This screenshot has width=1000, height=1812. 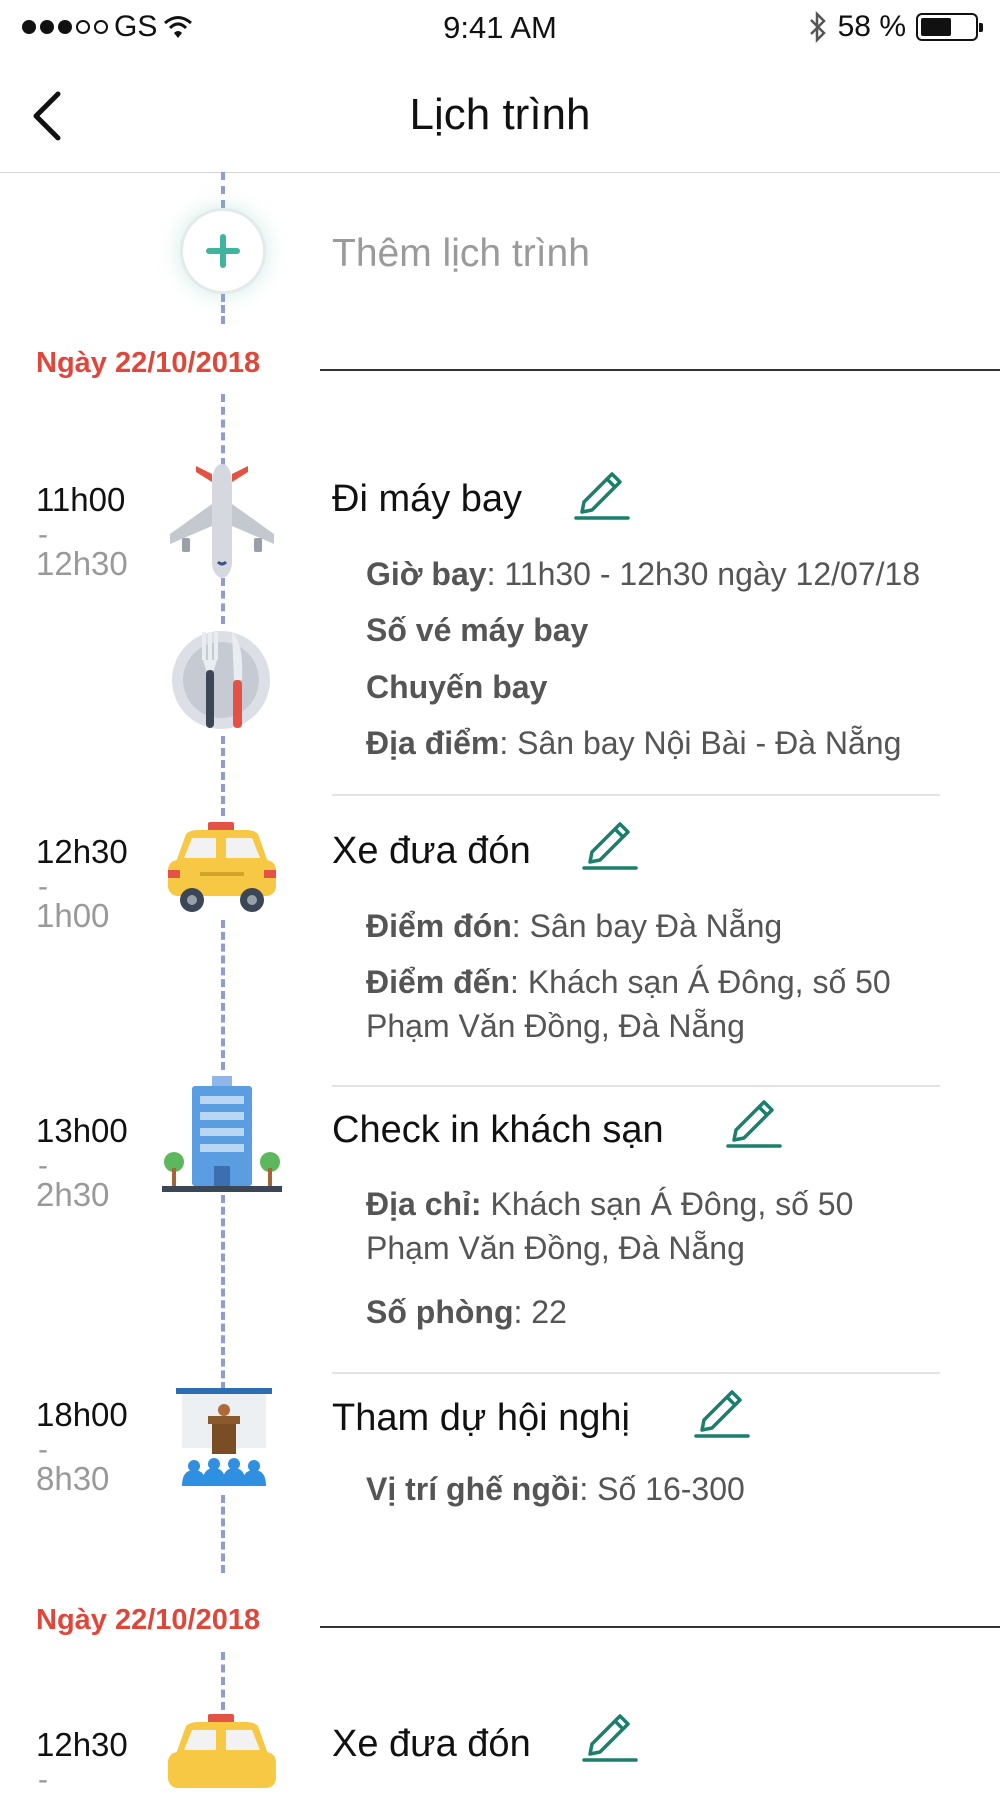 I want to click on event-detail: Địa điểm: Sân bay Nội Bài - Đà Nẵng, so click(x=634, y=743).